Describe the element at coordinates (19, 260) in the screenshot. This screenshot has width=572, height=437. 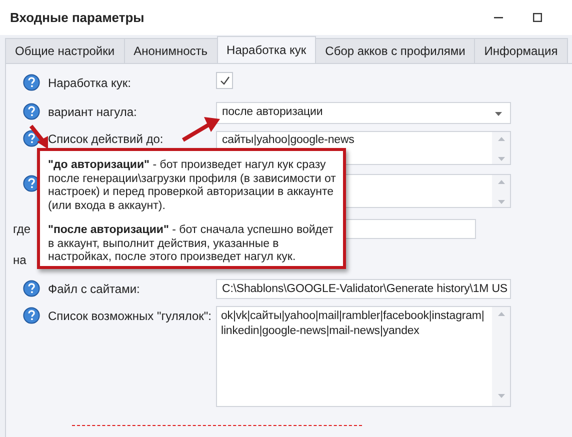
I see `field-label: на` at that location.